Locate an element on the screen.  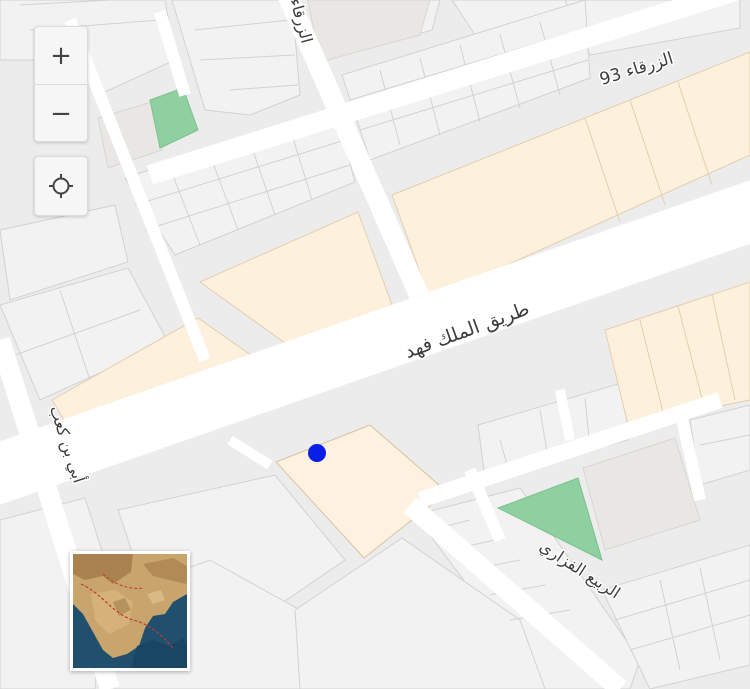
crosshair-icon is located at coordinates (61, 186).